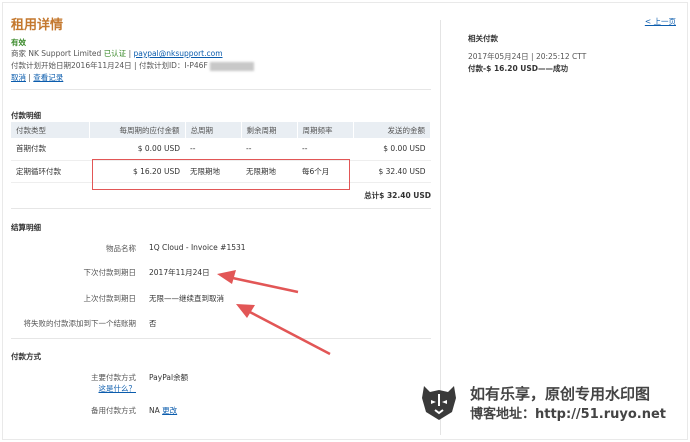 The width and height of the screenshot is (690, 442). Describe the element at coordinates (113, 410) in the screenshot. I see `backup-method-label: 备用付款方式` at that location.